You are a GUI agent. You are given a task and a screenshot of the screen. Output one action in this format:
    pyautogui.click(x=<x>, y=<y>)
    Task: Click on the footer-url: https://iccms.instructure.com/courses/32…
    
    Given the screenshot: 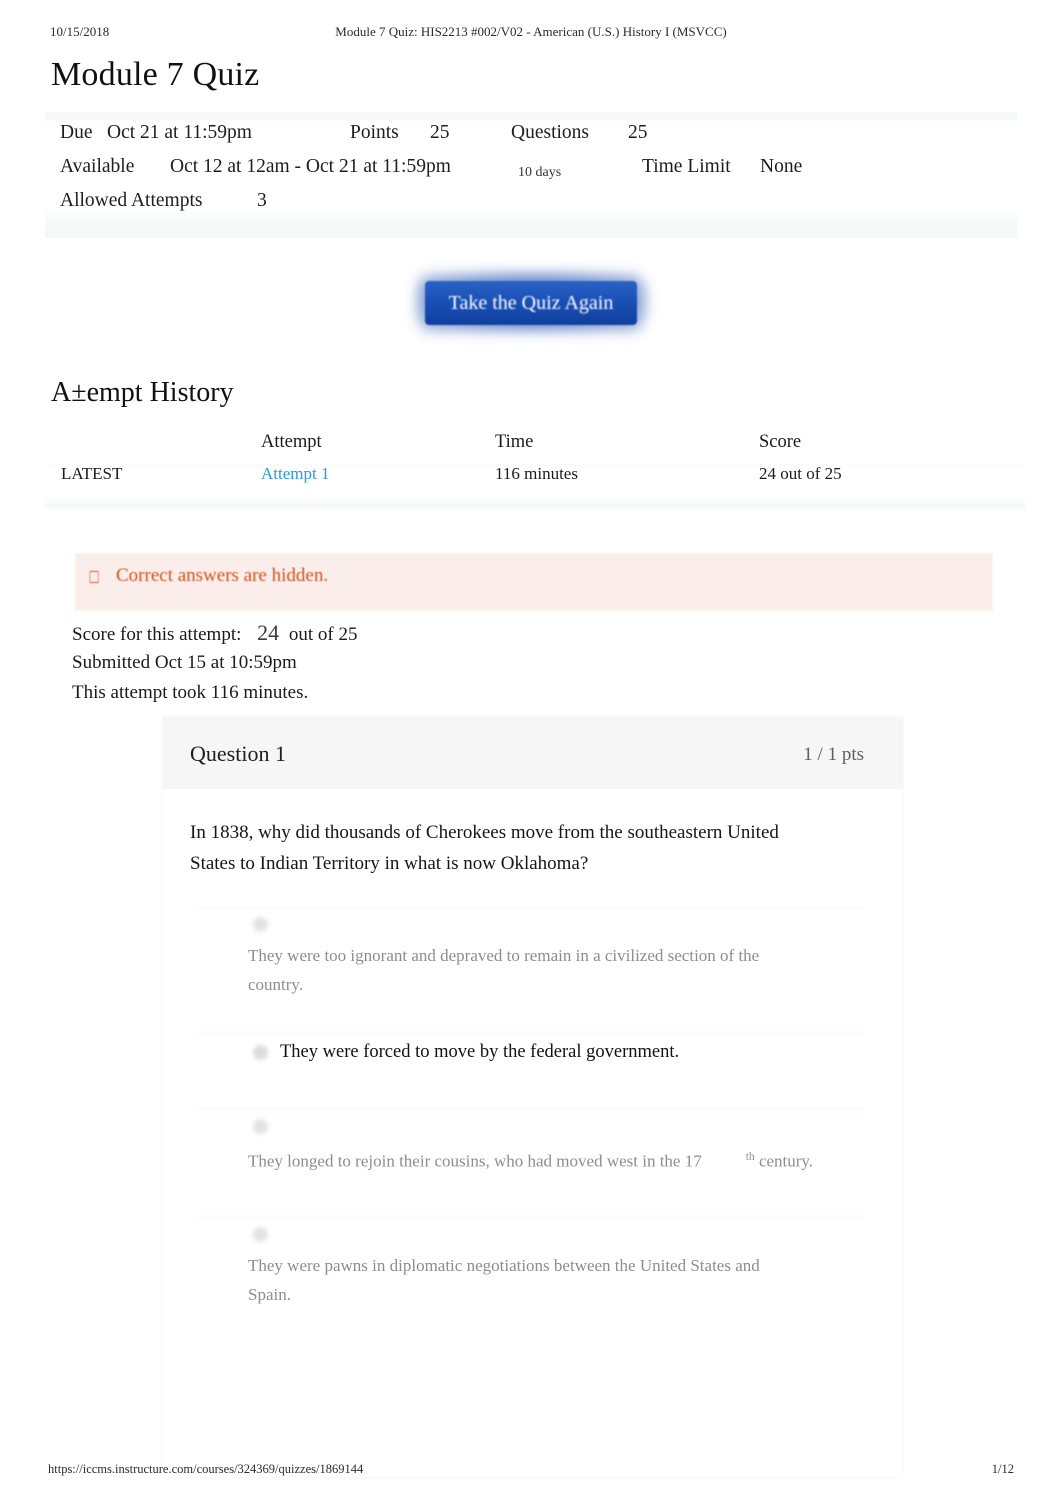 What is the action you would take?
    pyautogui.click(x=206, y=1469)
    